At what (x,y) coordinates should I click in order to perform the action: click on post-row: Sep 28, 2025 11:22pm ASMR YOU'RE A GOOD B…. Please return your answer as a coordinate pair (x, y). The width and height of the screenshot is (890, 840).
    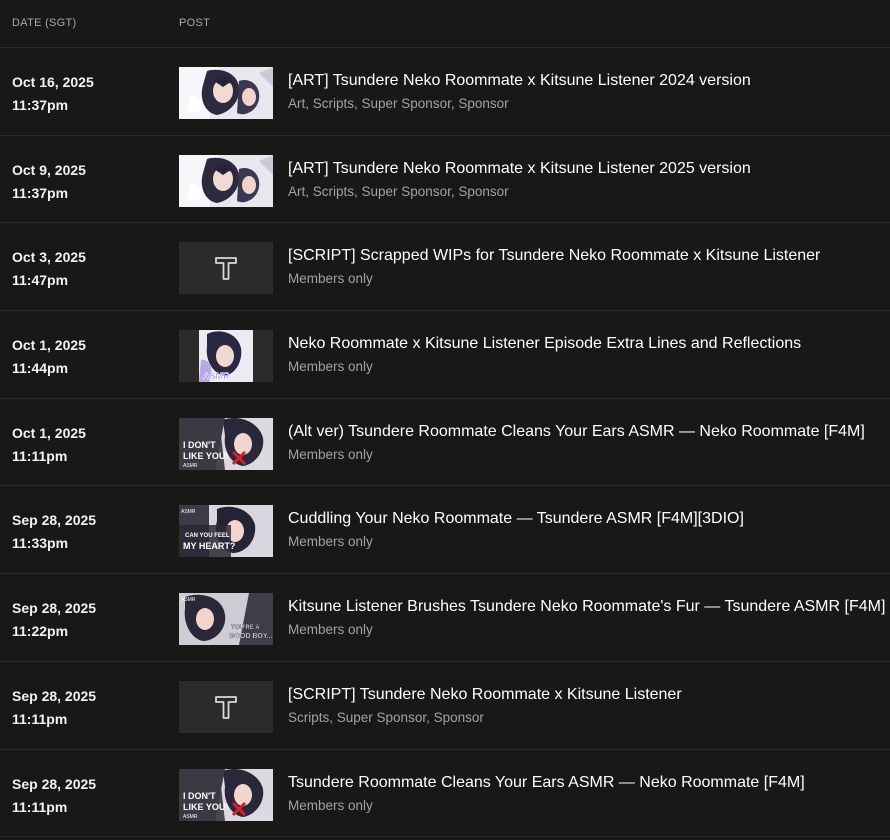
    Looking at the image, I should click on (445, 618).